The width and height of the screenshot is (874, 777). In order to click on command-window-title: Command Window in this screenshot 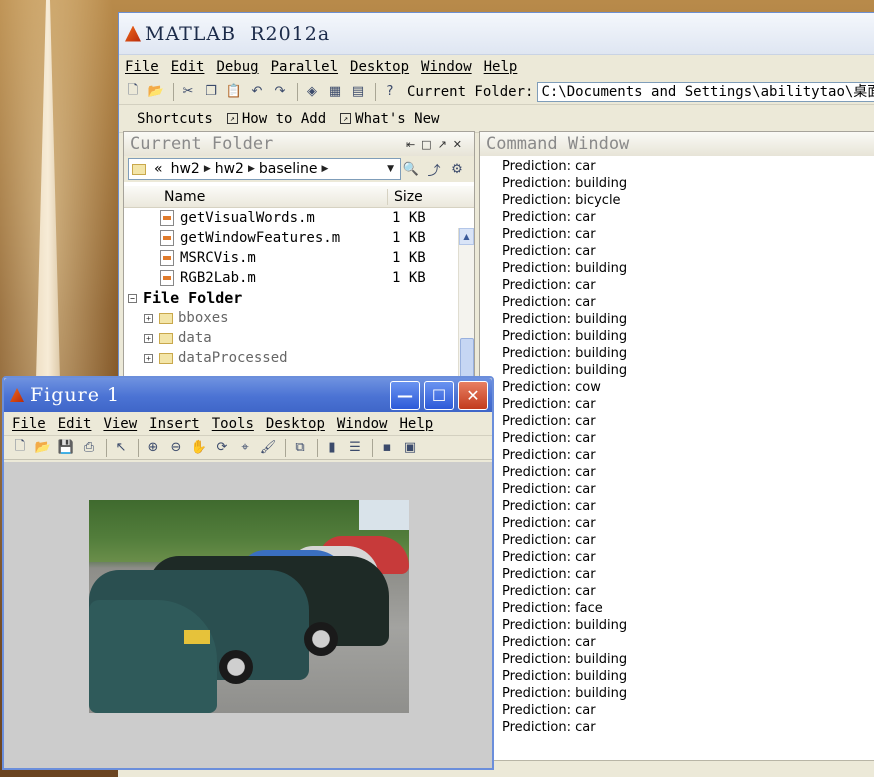, I will do `click(558, 144)`.